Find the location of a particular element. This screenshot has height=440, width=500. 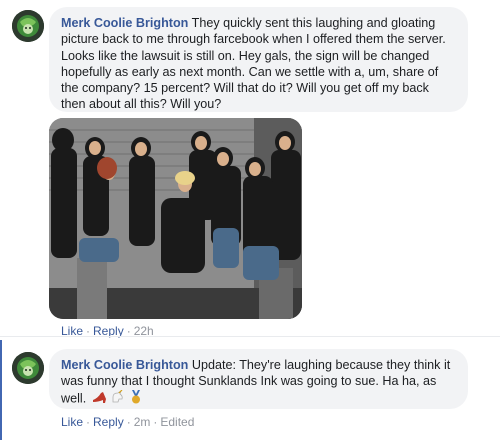

edited-label: Edited is located at coordinates (177, 422).